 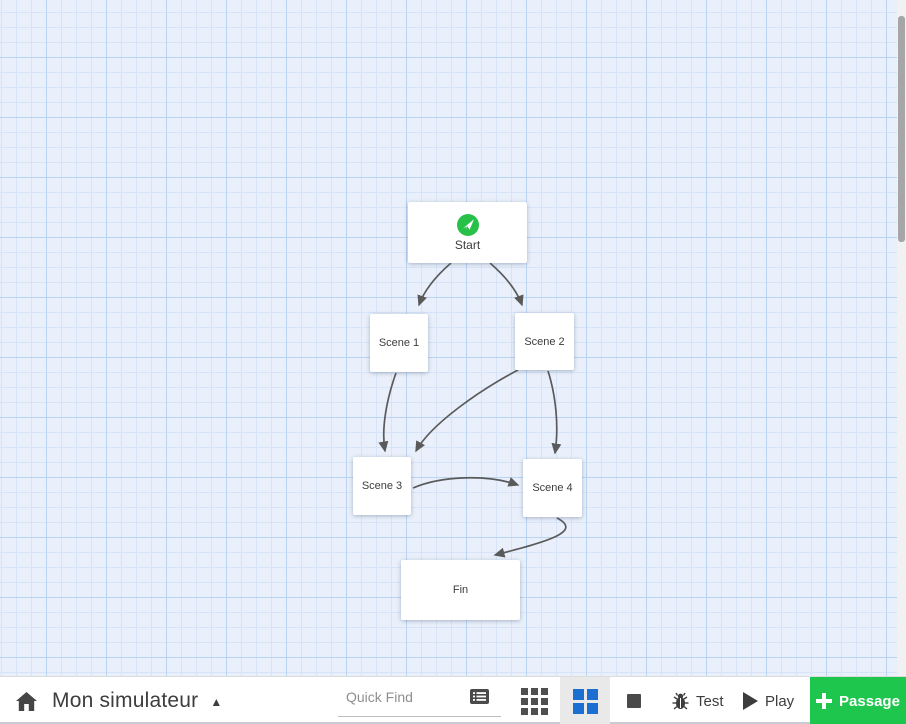 I want to click on passage-title: Start, so click(x=467, y=244).